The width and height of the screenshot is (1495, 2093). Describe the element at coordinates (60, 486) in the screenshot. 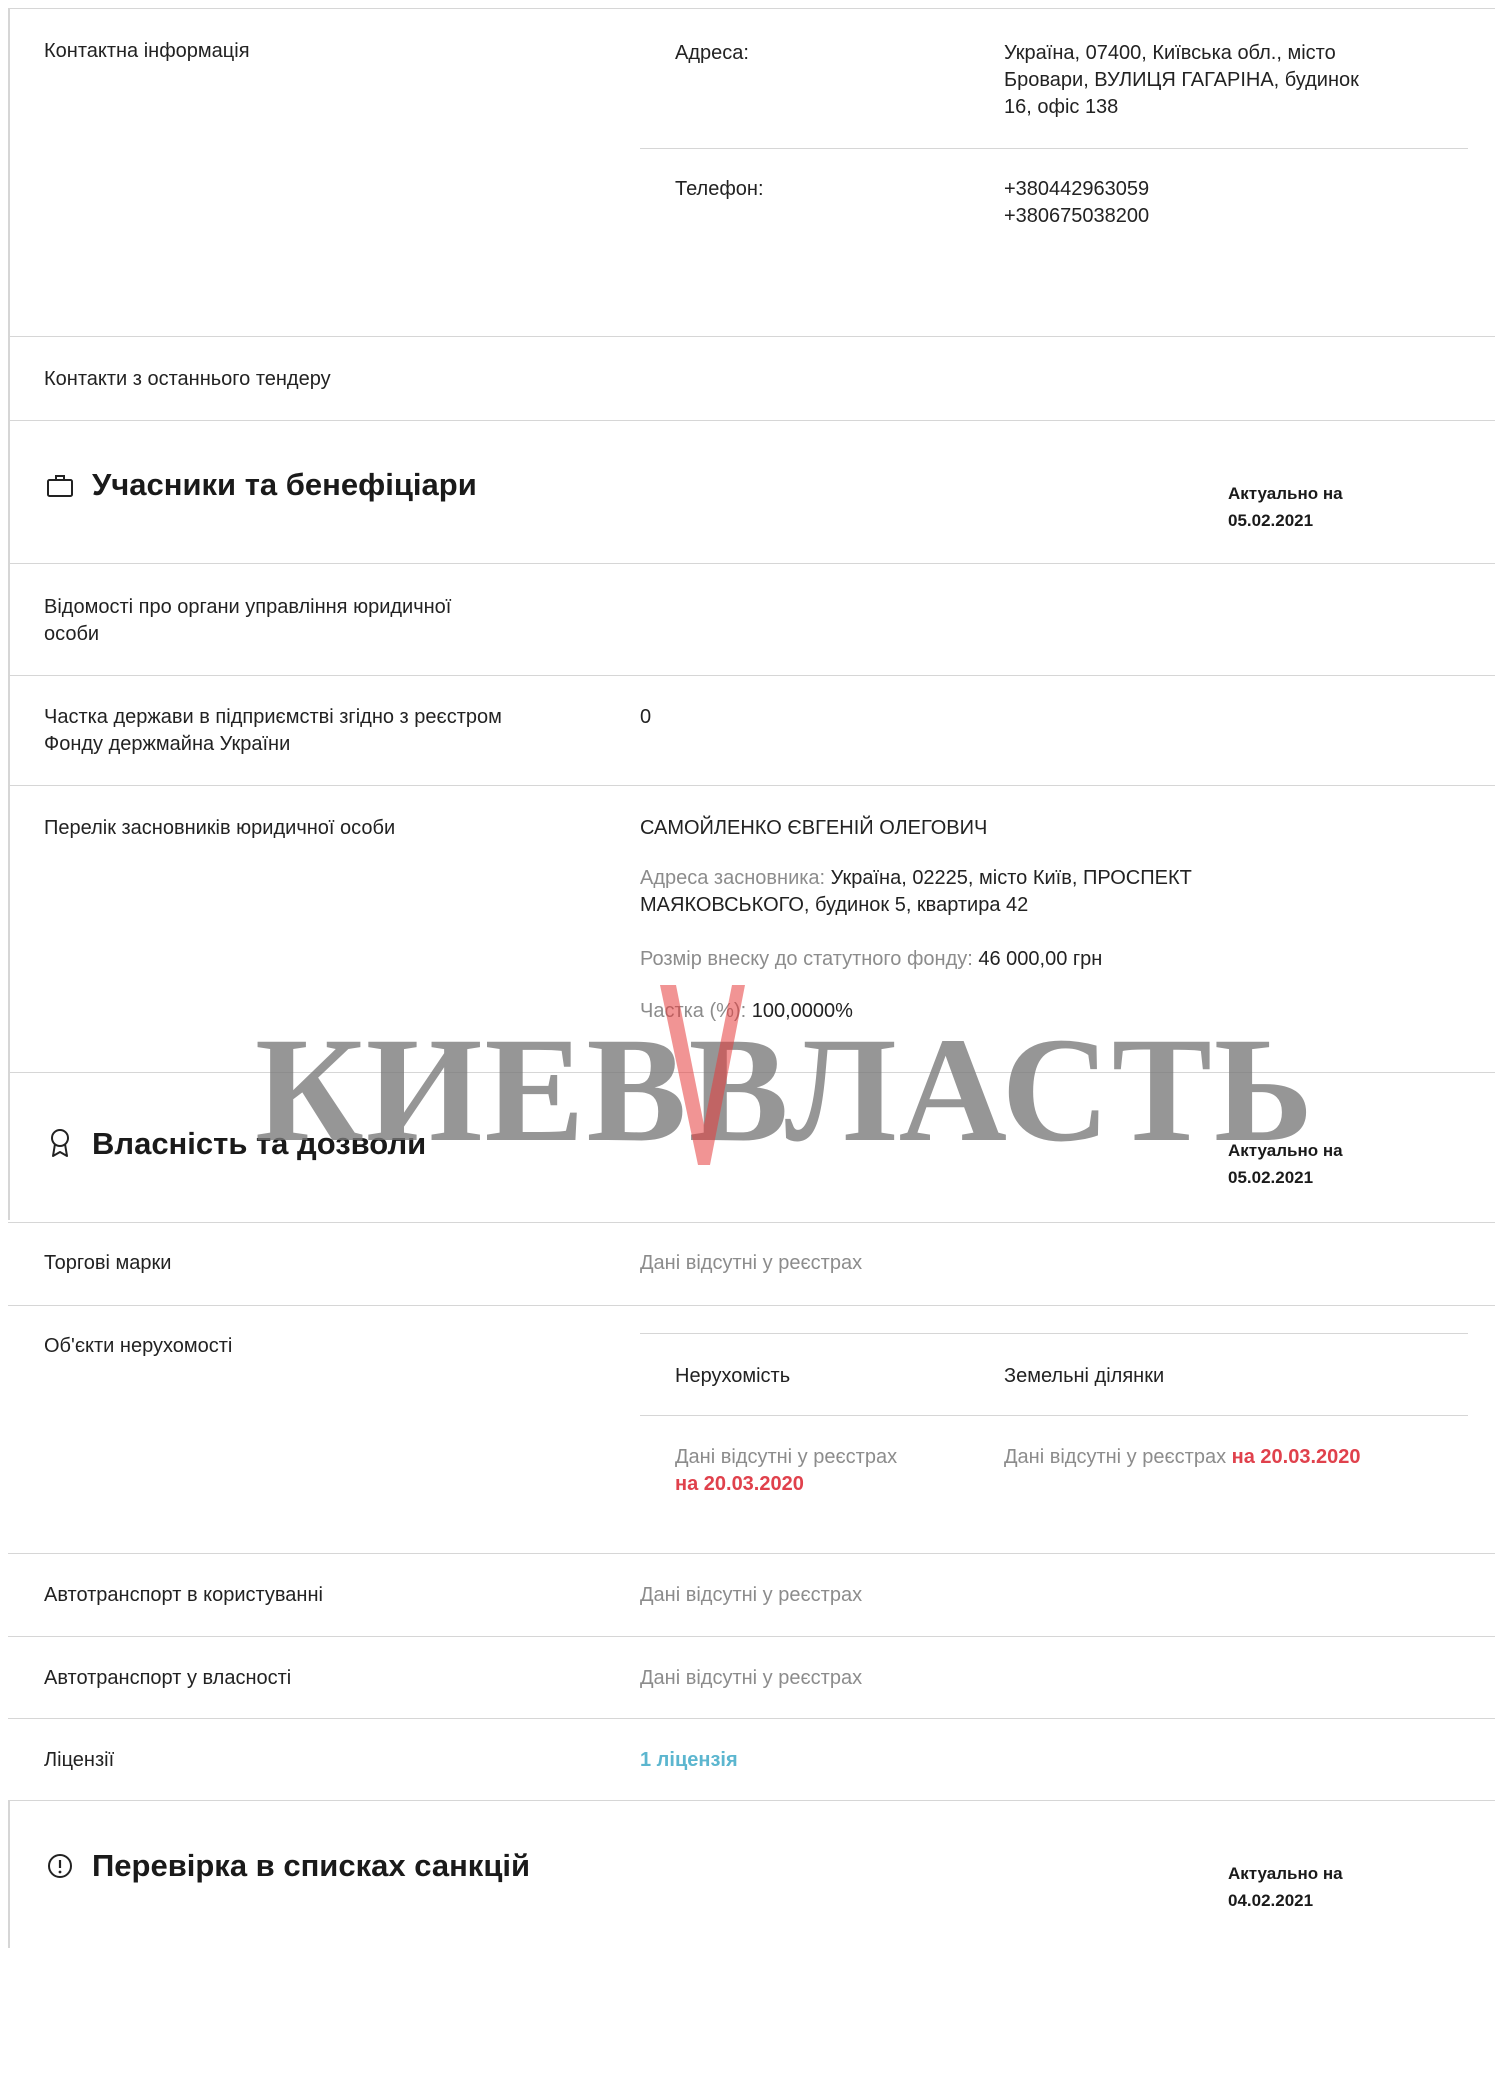

I see `briefcase-icon` at that location.